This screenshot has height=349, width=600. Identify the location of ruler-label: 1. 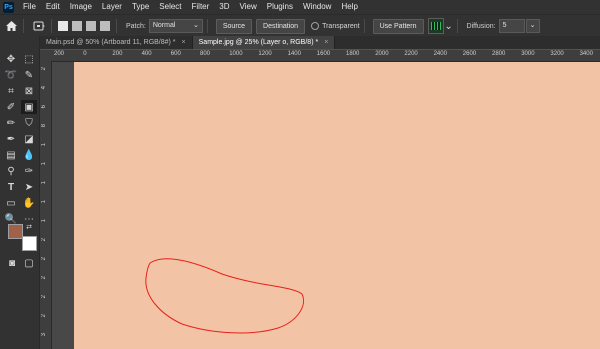
(44, 202).